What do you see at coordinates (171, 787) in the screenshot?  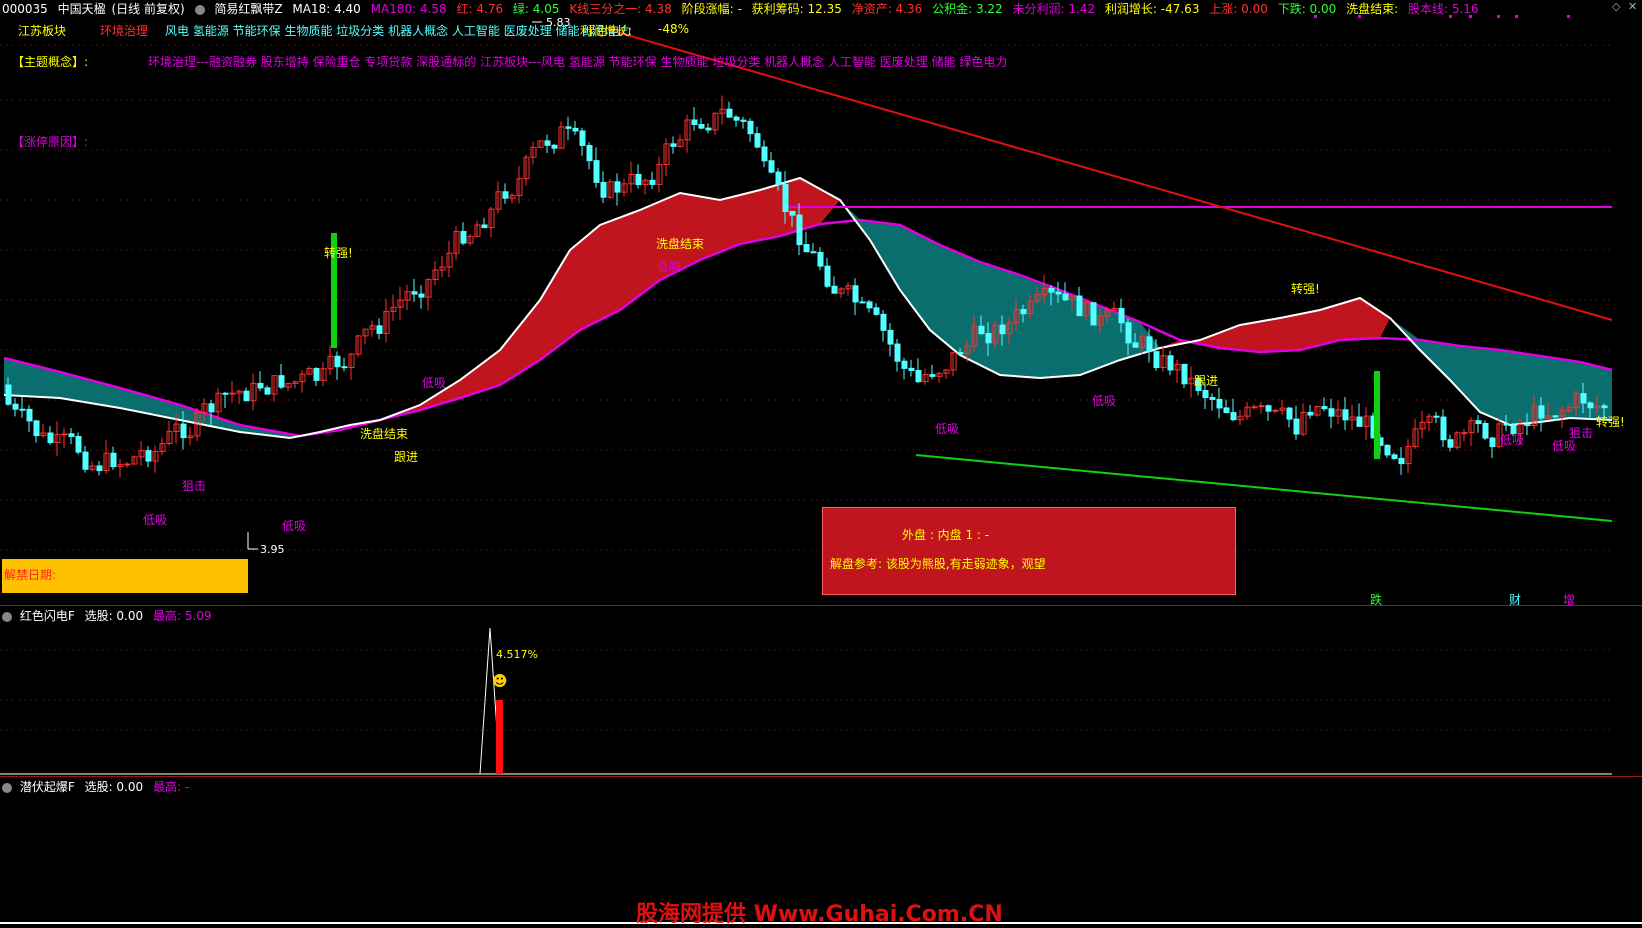 I see `panel3-max: 最高: -` at bounding box center [171, 787].